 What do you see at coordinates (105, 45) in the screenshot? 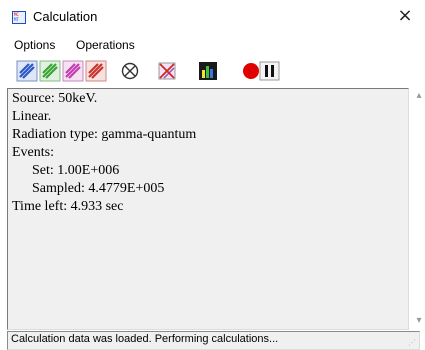
I see `menu-operations: Operations` at bounding box center [105, 45].